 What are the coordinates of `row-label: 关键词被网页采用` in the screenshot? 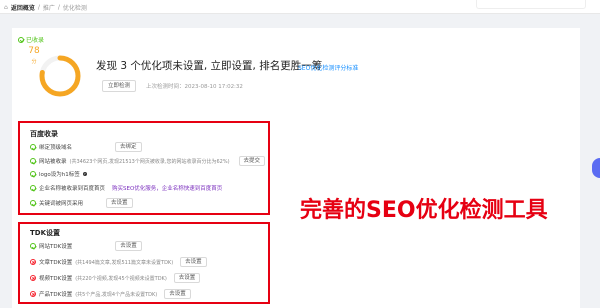 It's located at (61, 204).